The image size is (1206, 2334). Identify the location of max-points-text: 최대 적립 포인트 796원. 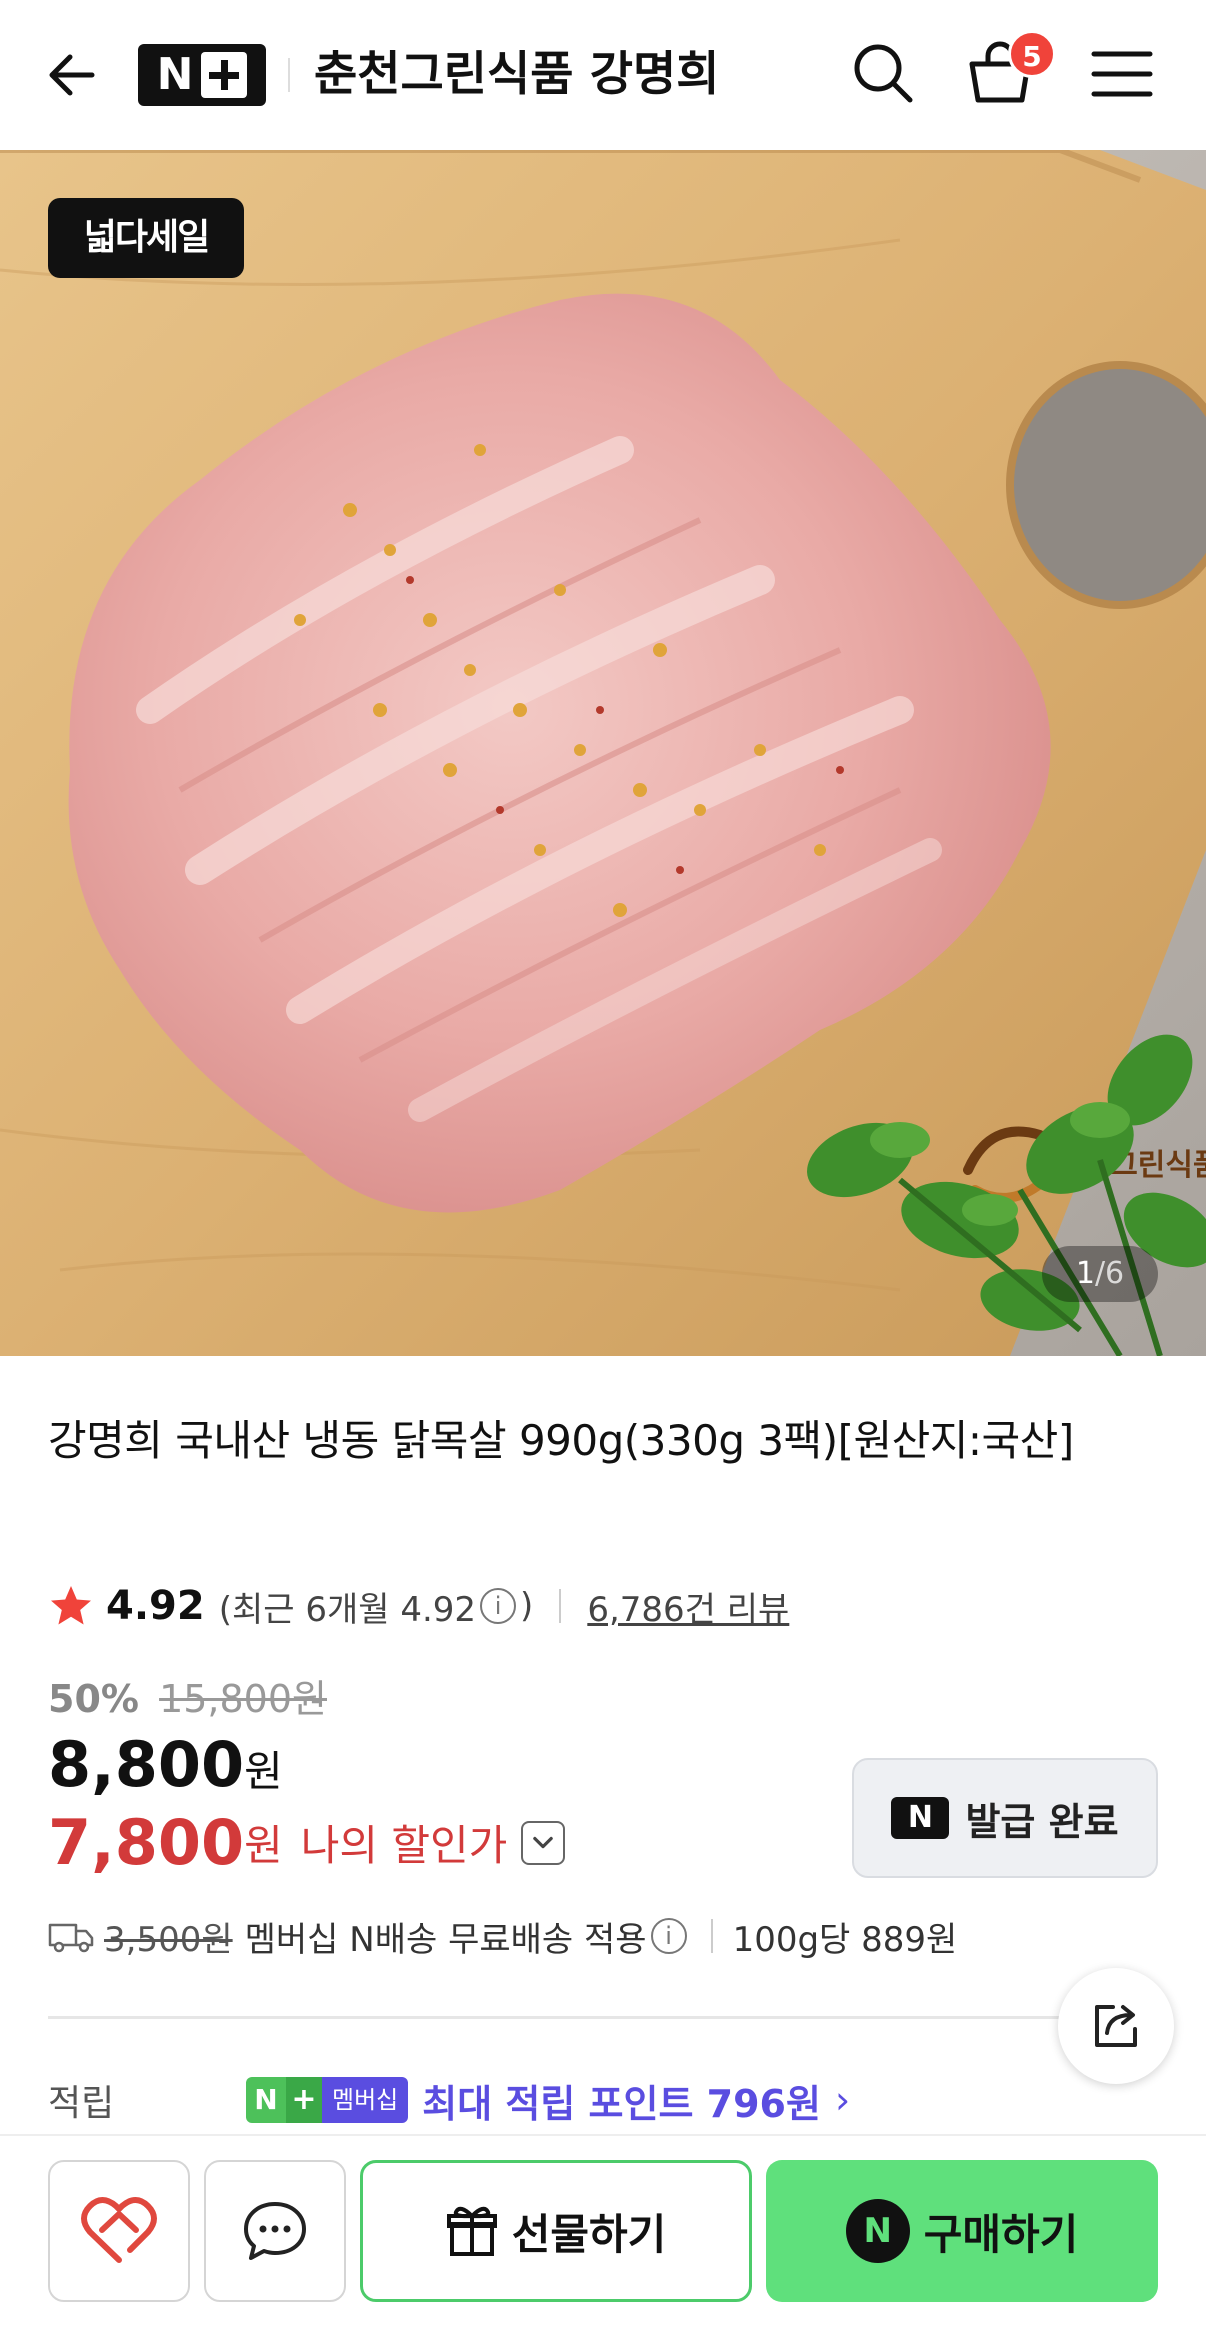
(621, 2103).